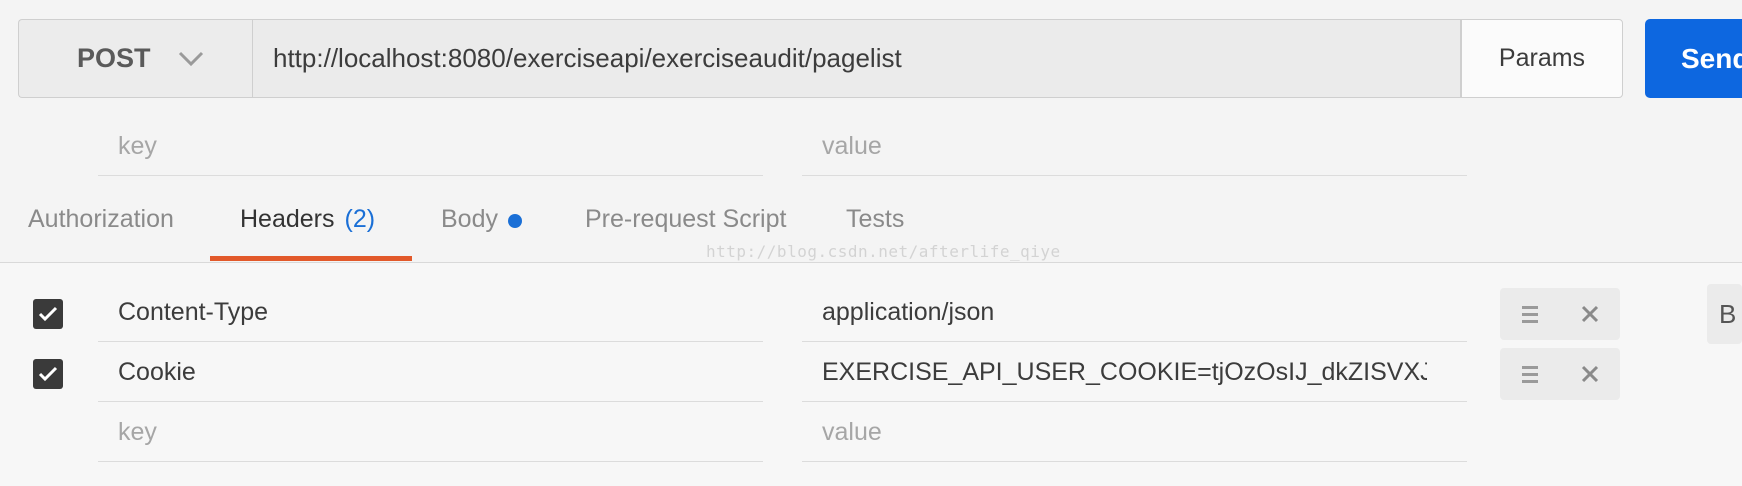  I want to click on tab-headers-label: Headers, so click(287, 219).